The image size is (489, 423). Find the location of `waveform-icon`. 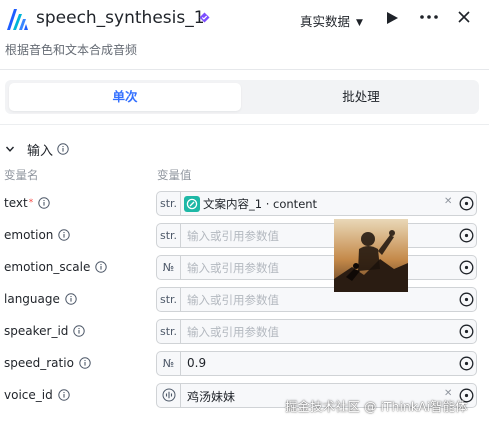

waveform-icon is located at coordinates (168, 395).